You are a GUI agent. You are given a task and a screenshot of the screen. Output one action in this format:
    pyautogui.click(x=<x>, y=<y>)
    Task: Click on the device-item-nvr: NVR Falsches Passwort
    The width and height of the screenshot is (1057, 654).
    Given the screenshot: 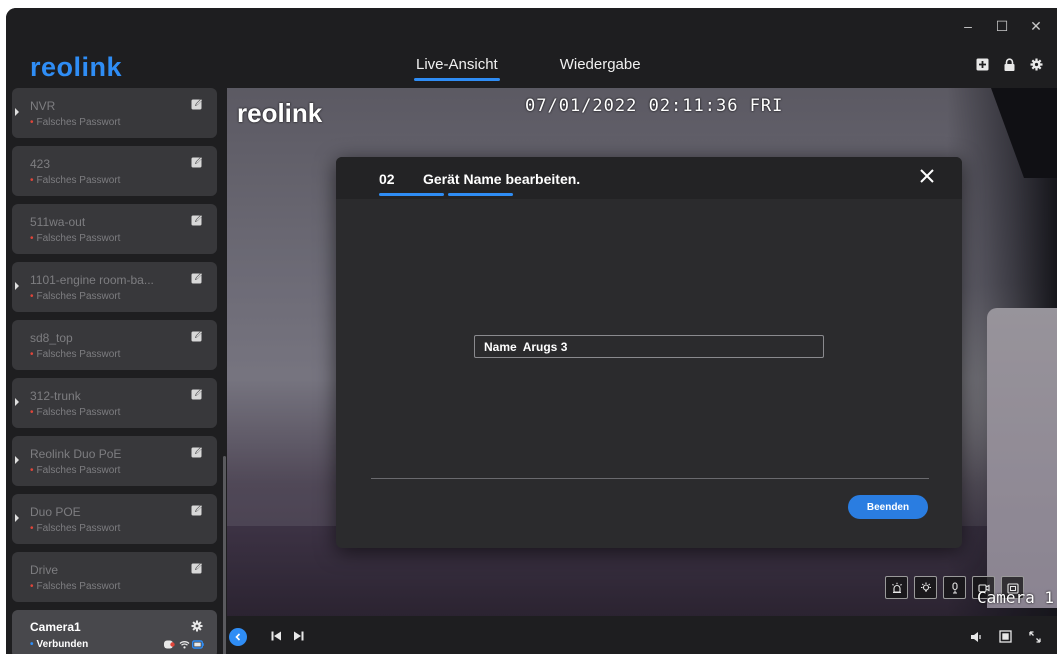 What is the action you would take?
    pyautogui.click(x=114, y=113)
    